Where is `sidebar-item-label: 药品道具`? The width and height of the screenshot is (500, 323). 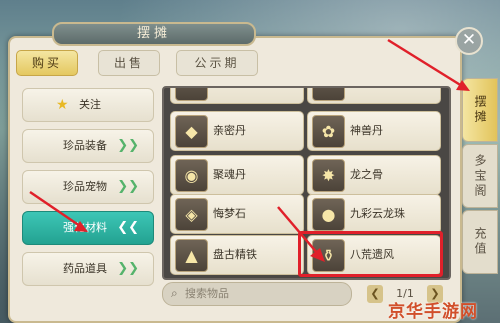
sidebar-item-label: 药品道具 is located at coordinates (85, 268).